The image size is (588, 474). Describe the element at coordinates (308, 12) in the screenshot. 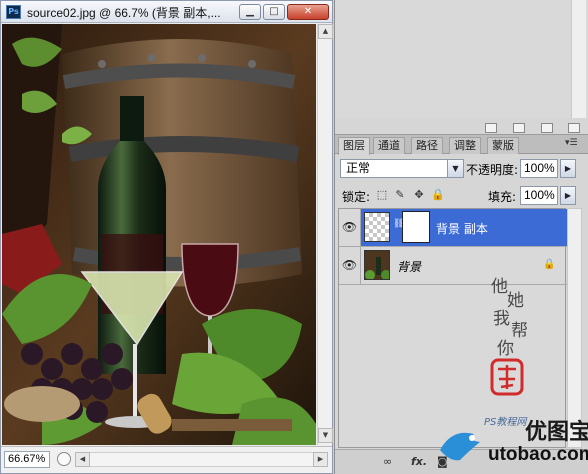

I see `close-button: ✕` at that location.